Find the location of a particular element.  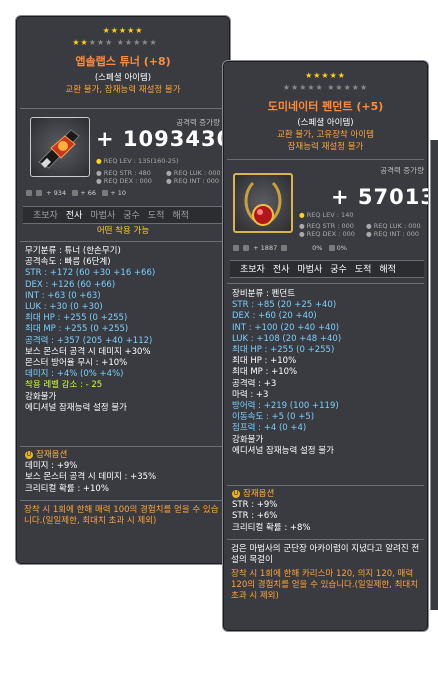

stat-line: 최대 HP : +10% is located at coordinates (264, 361).